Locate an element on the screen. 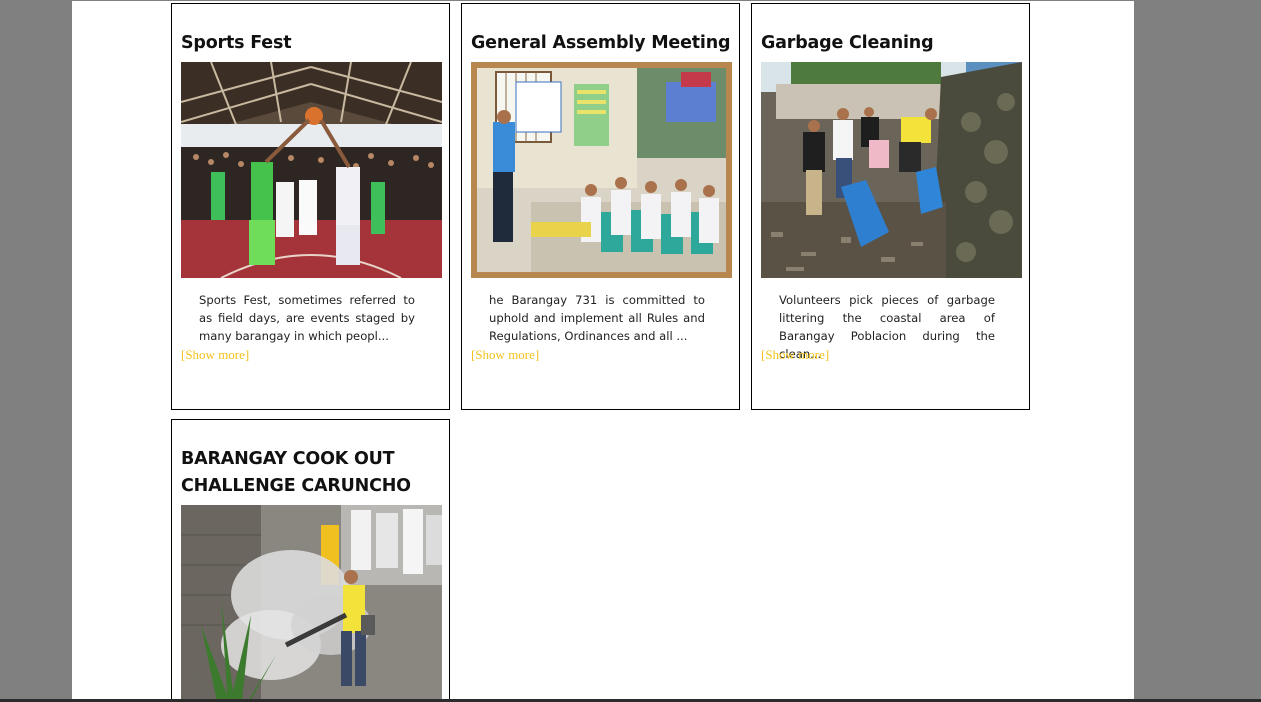  assembly-meeting-photo is located at coordinates (601, 170).